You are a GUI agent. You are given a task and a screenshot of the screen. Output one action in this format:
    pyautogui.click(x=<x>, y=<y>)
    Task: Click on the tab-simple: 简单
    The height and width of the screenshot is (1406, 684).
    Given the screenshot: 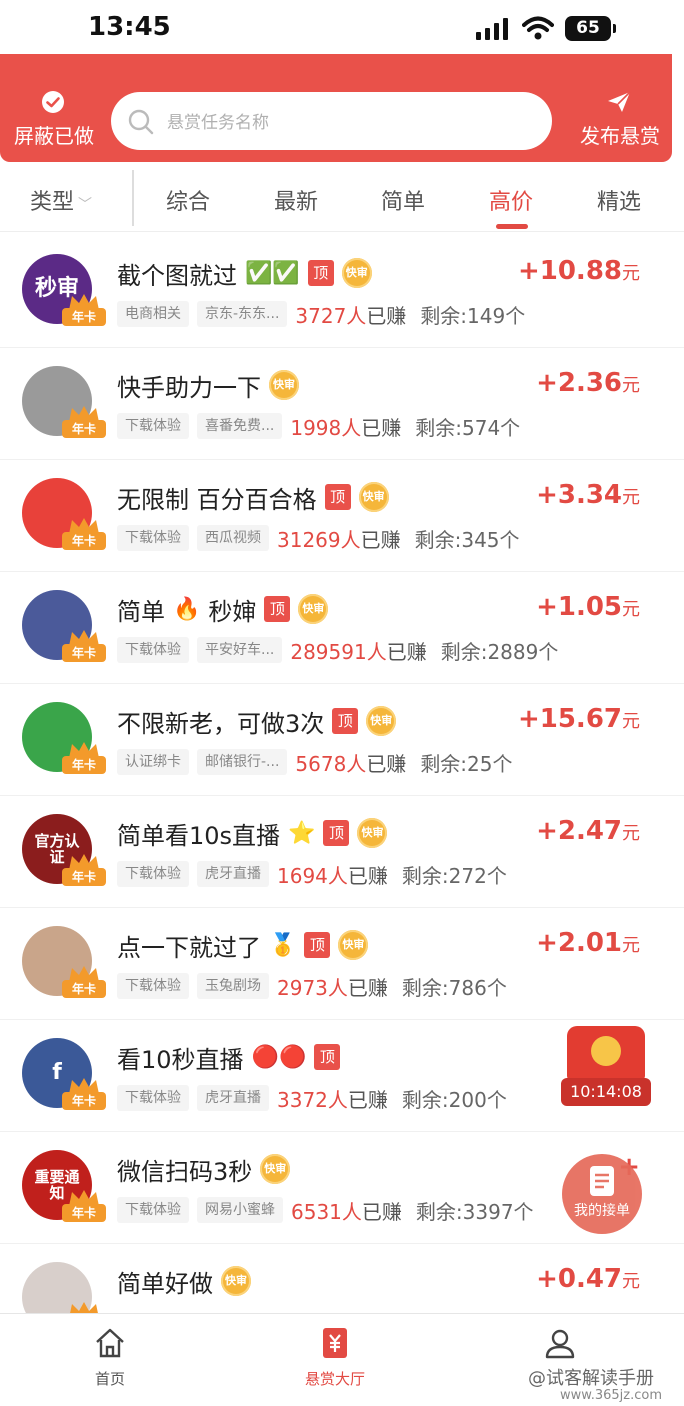 What is the action you would take?
    pyautogui.click(x=403, y=200)
    